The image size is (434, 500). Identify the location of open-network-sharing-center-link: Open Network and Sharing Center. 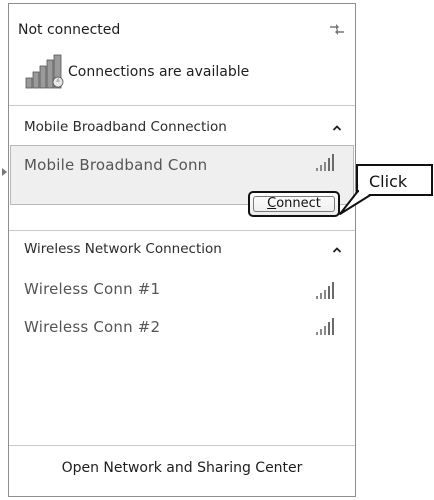
(182, 468).